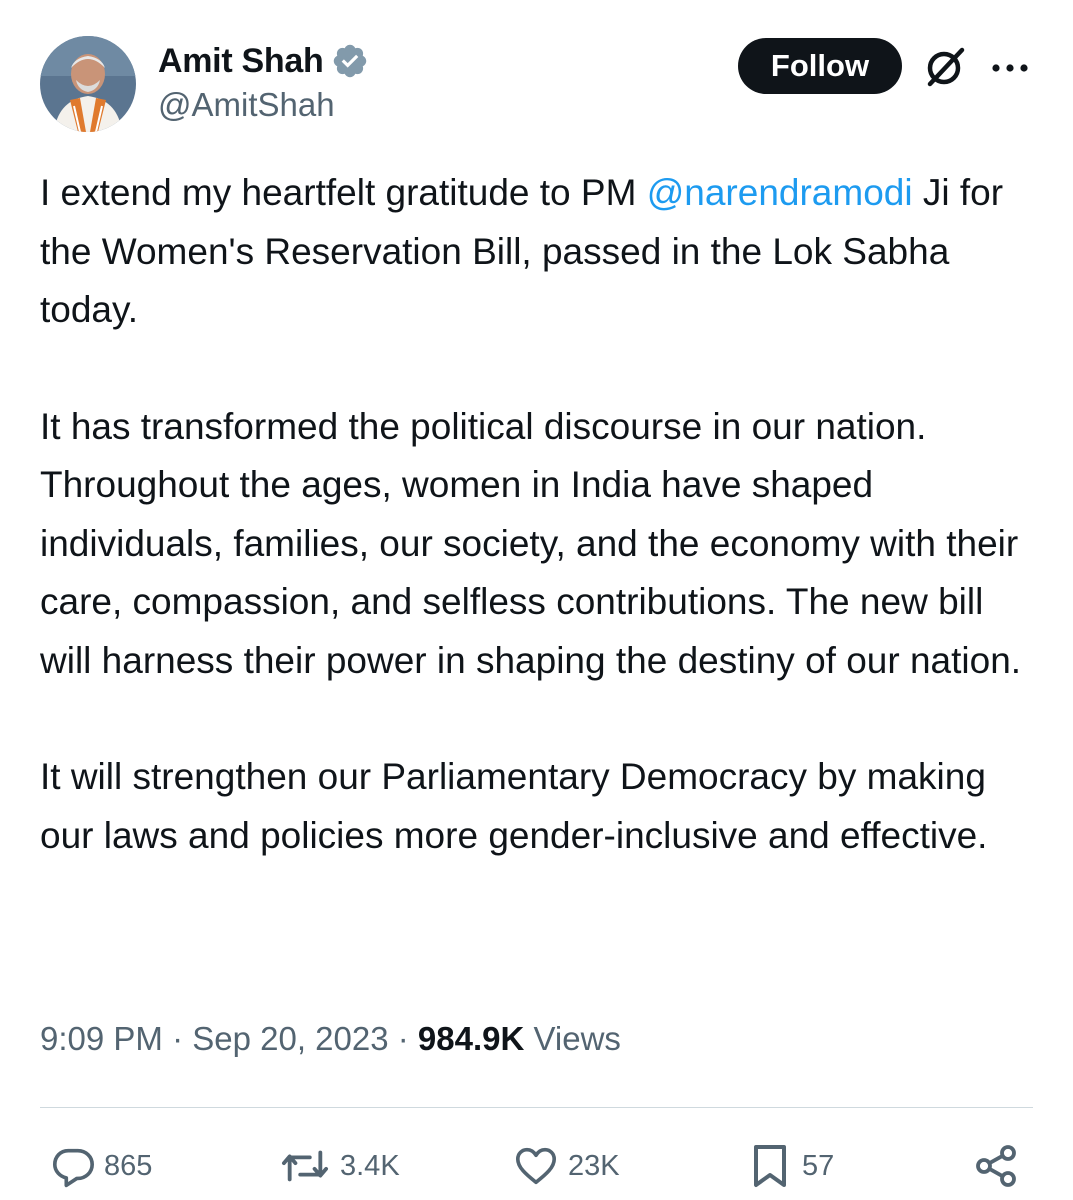 This screenshot has width=1073, height=1200. What do you see at coordinates (370, 1165) in the screenshot?
I see `repost-count: 3.4K` at bounding box center [370, 1165].